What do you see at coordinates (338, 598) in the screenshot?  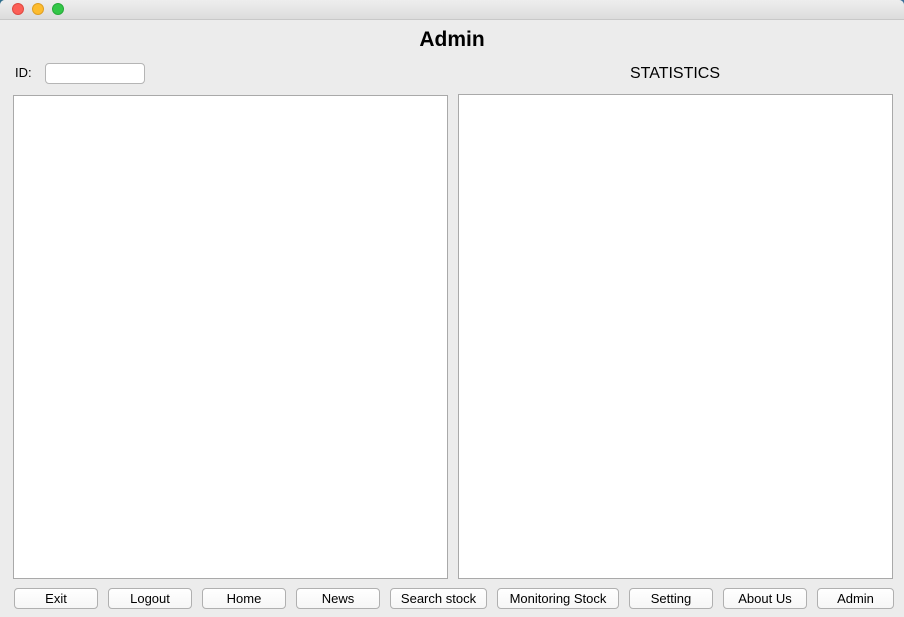 I see `news-button: News` at bounding box center [338, 598].